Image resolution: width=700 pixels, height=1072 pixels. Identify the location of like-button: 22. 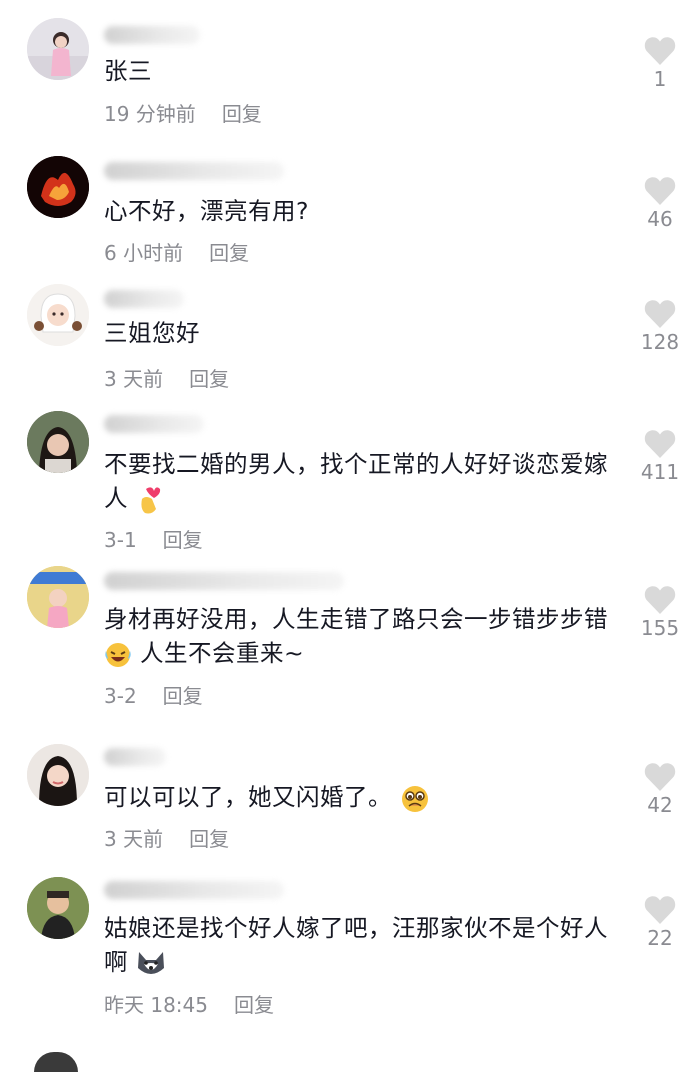
(660, 922).